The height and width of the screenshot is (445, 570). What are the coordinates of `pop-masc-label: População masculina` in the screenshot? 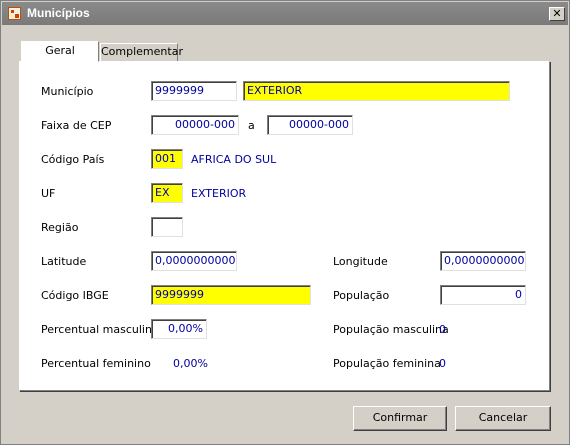 It's located at (391, 329).